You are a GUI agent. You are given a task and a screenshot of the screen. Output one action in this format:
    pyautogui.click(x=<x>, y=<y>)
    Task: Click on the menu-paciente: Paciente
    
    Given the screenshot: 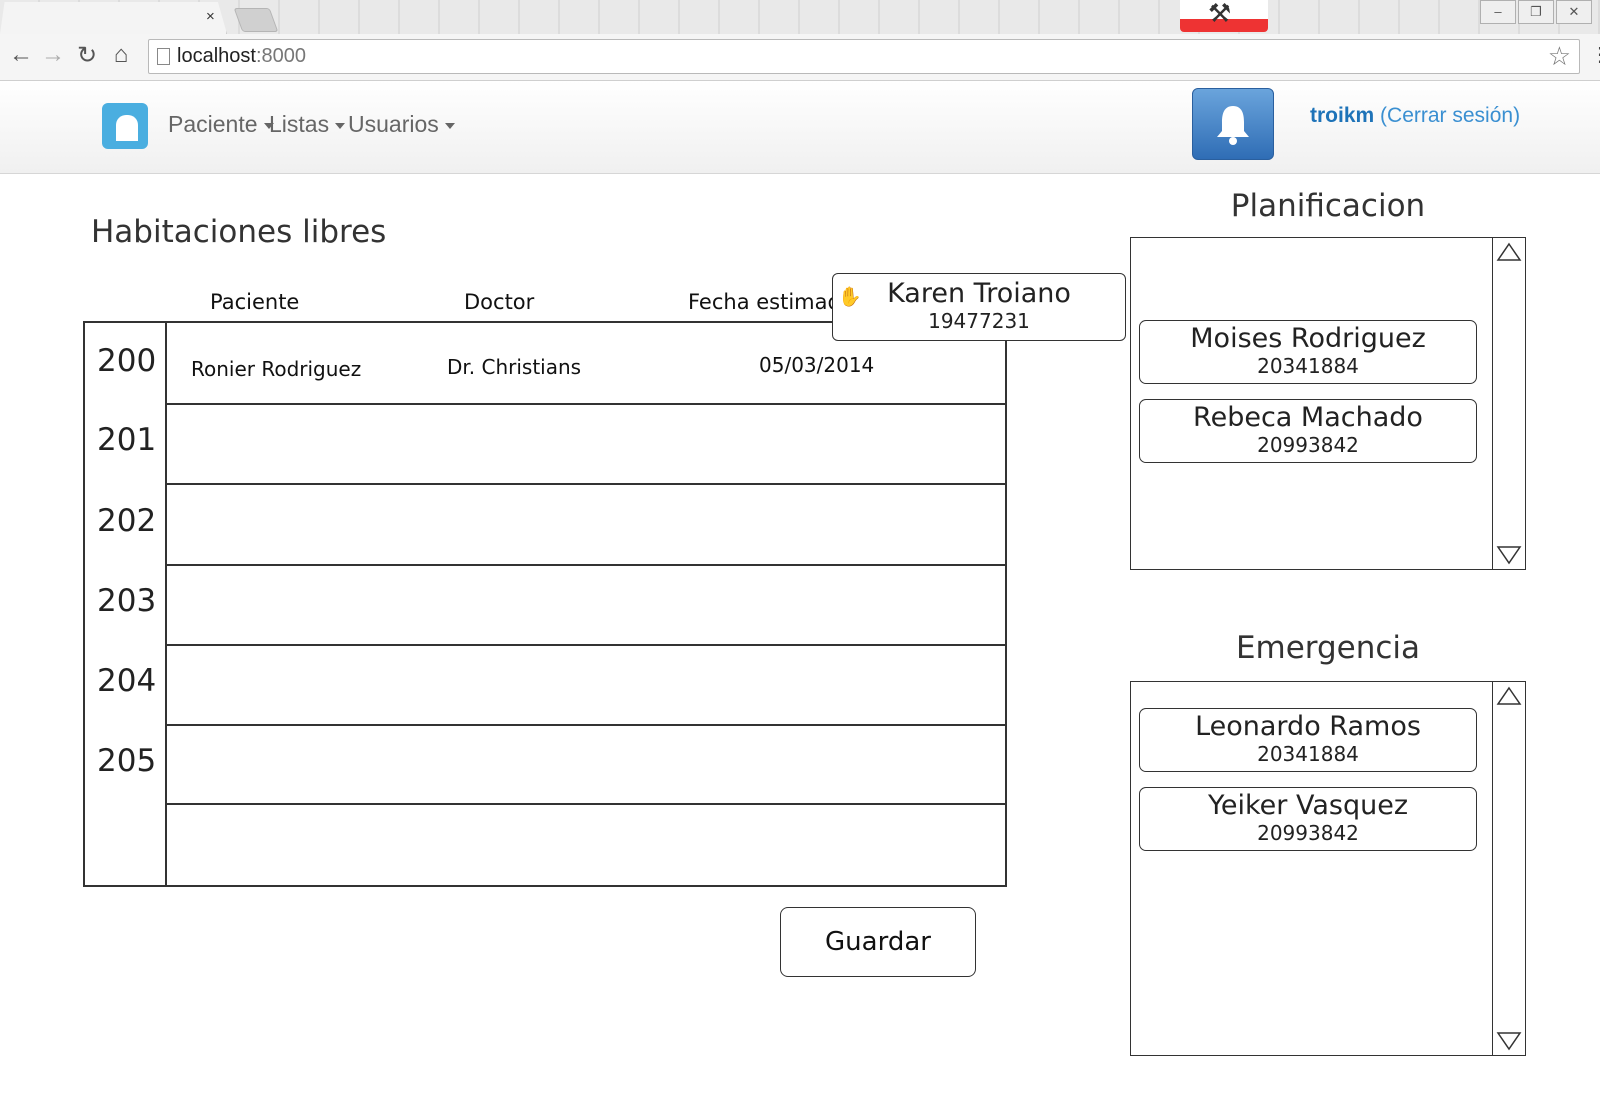 What is the action you would take?
    pyautogui.click(x=221, y=124)
    